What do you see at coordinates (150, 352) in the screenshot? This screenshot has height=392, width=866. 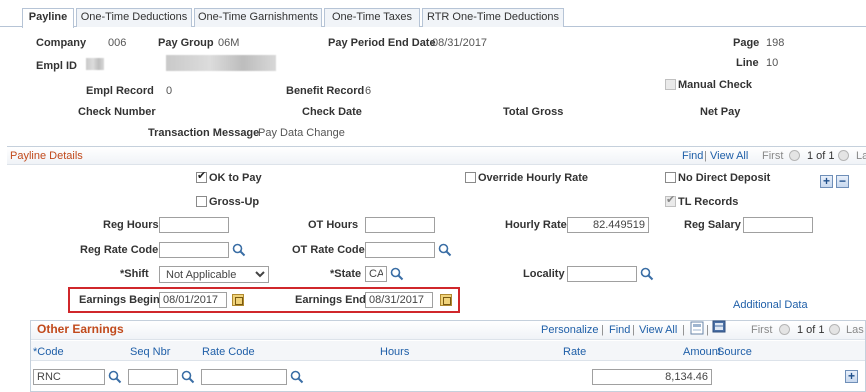 I see `col-seq-nbr: Seq Nbr` at bounding box center [150, 352].